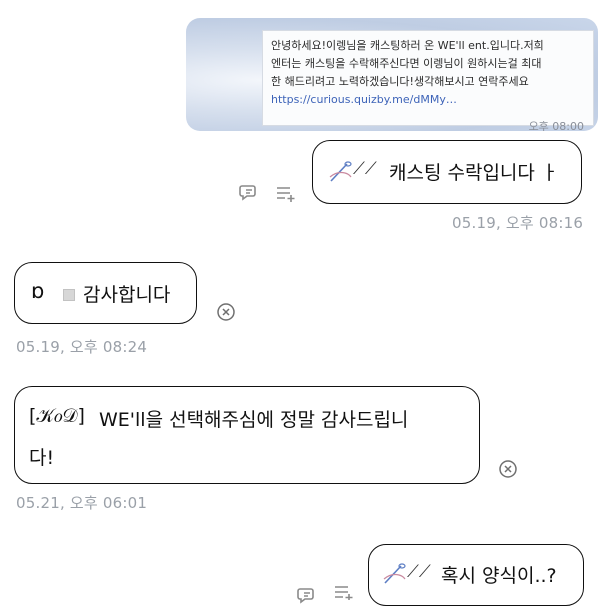 The height and width of the screenshot is (606, 600). I want to click on message-bubble-received: ɒ 감사합니다, so click(105, 293).